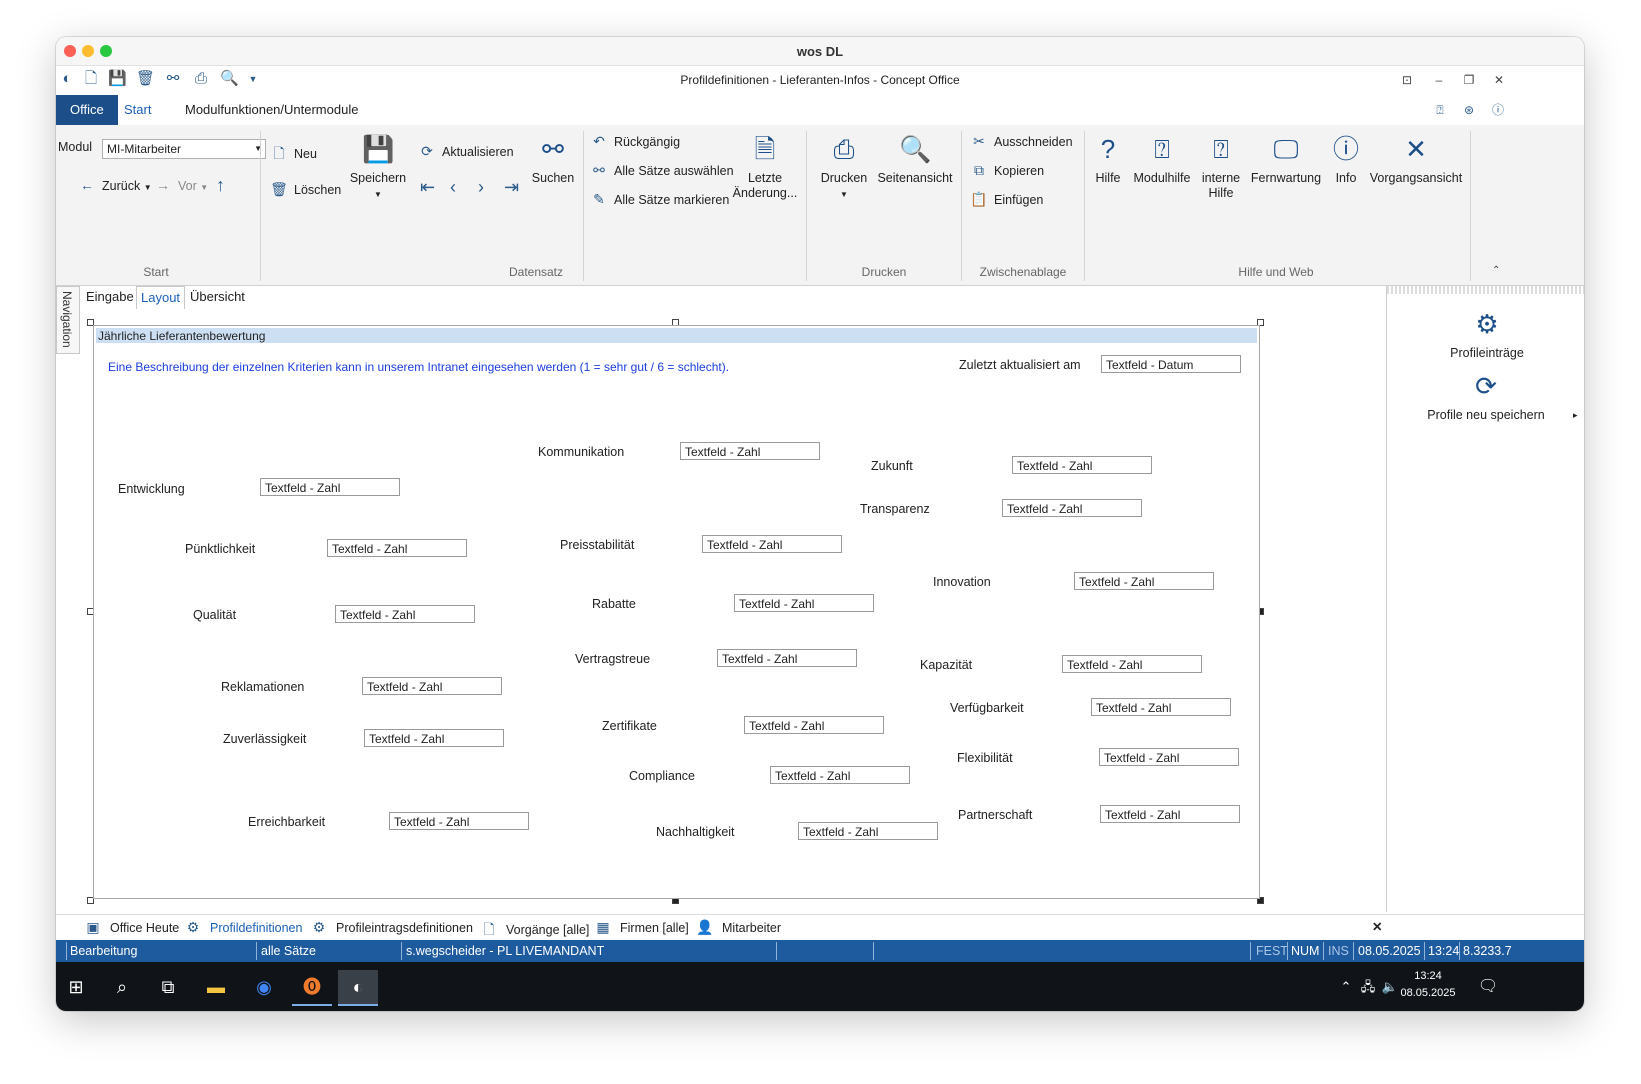 The image size is (1641, 1084). Describe the element at coordinates (1407, 80) in the screenshot. I see `ribbon-display-icon: ⊡` at that location.